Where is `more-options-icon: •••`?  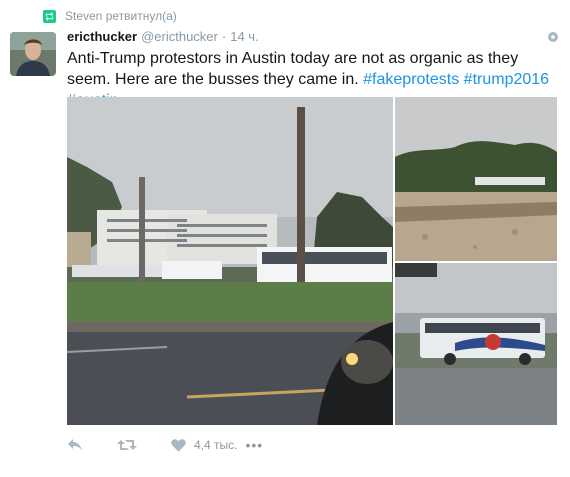 more-options-icon: ••• is located at coordinates (254, 445).